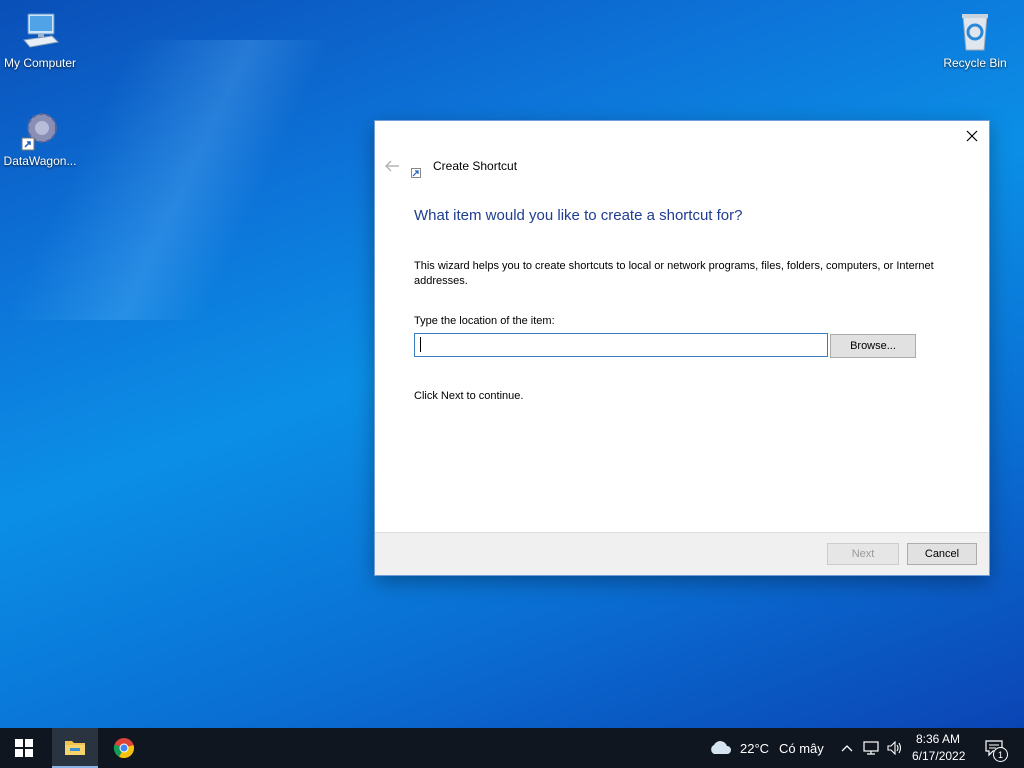  What do you see at coordinates (40, 63) in the screenshot?
I see `desktop-icon-label: My Computer` at bounding box center [40, 63].